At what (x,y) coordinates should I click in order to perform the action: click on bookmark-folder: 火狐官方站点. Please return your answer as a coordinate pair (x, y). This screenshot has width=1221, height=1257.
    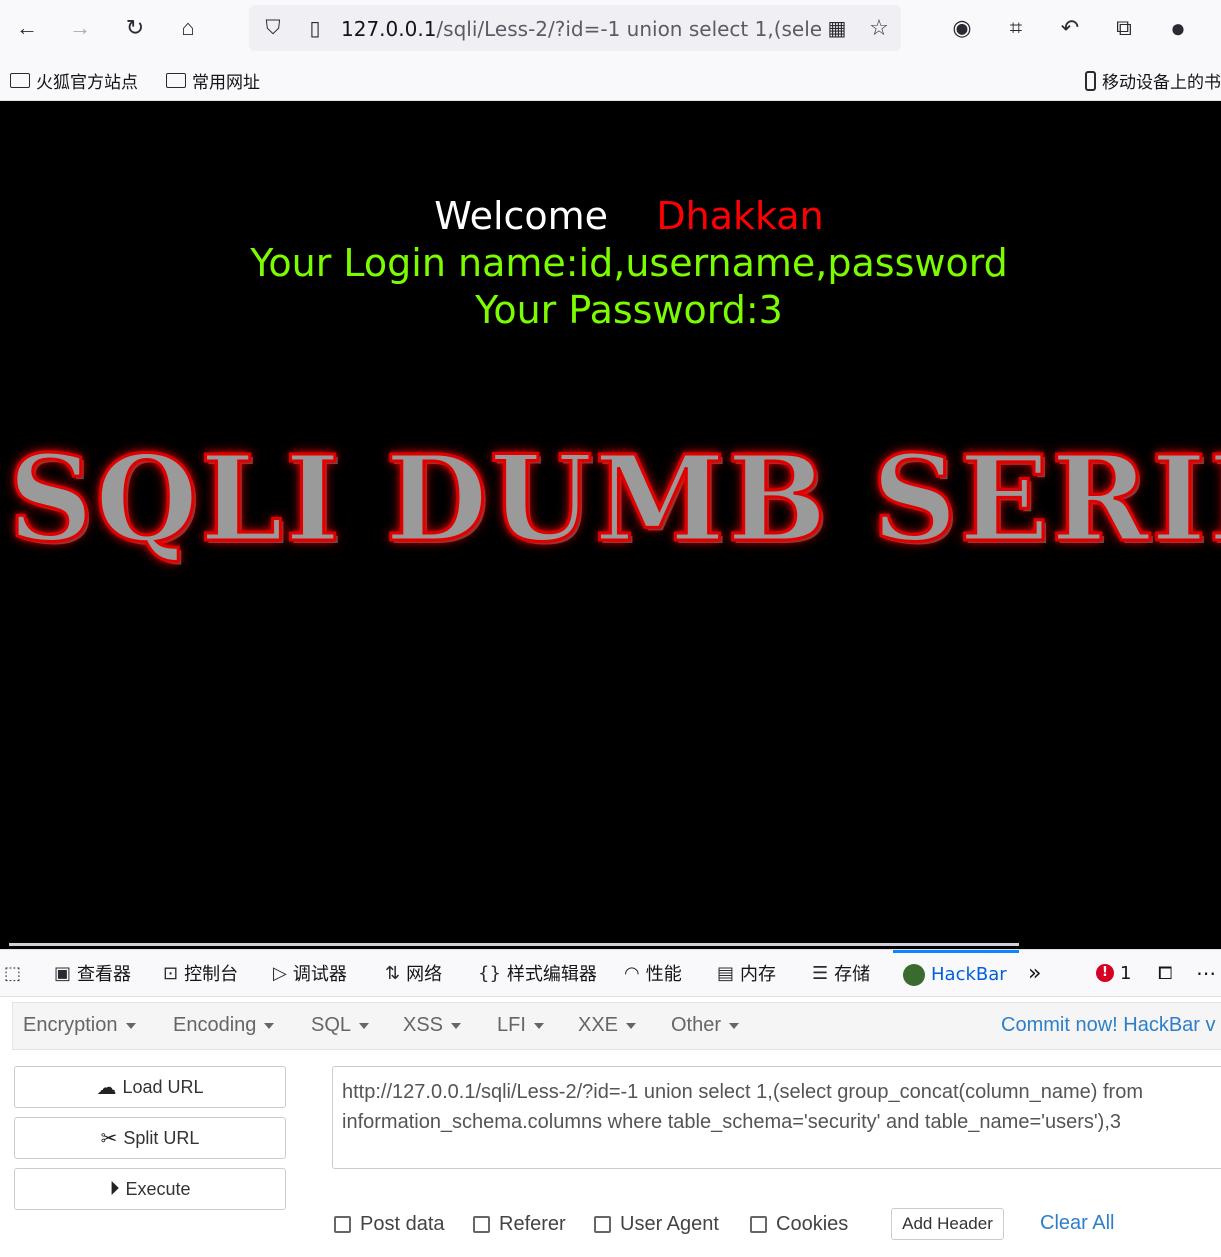
    Looking at the image, I should click on (74, 80).